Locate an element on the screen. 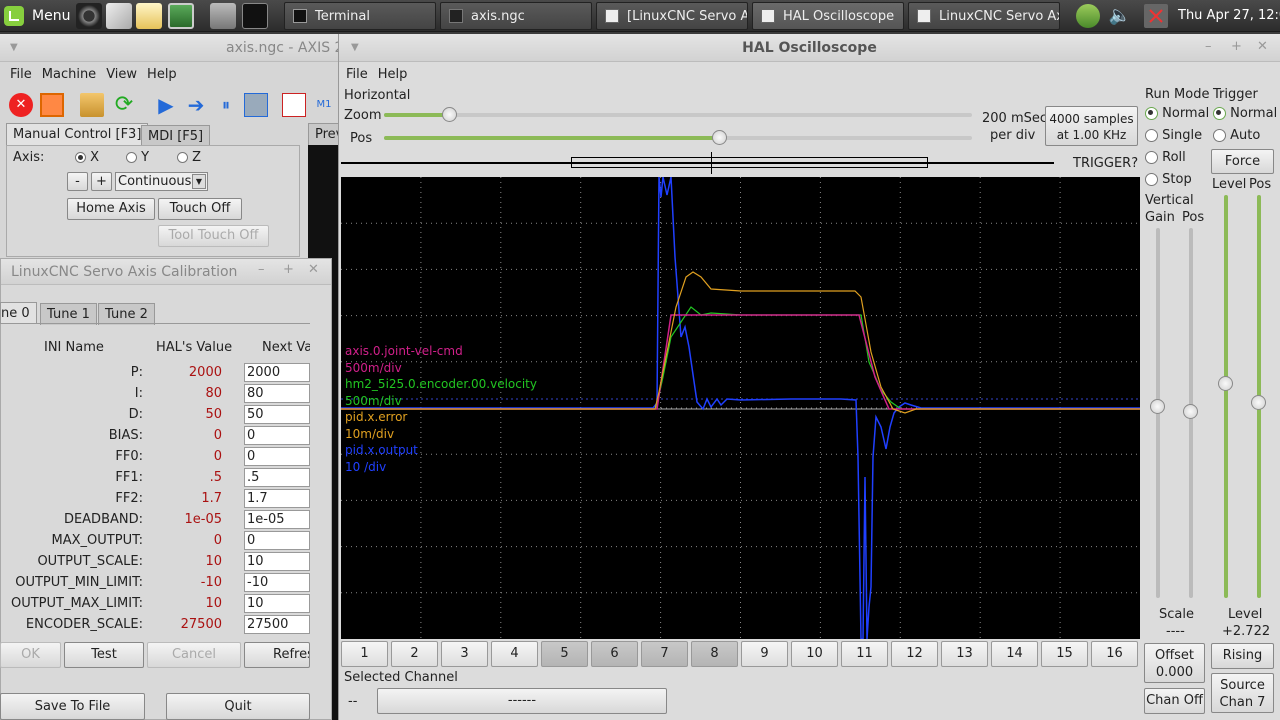 The height and width of the screenshot is (720, 1280). channel-button-5: 5 is located at coordinates (564, 654).